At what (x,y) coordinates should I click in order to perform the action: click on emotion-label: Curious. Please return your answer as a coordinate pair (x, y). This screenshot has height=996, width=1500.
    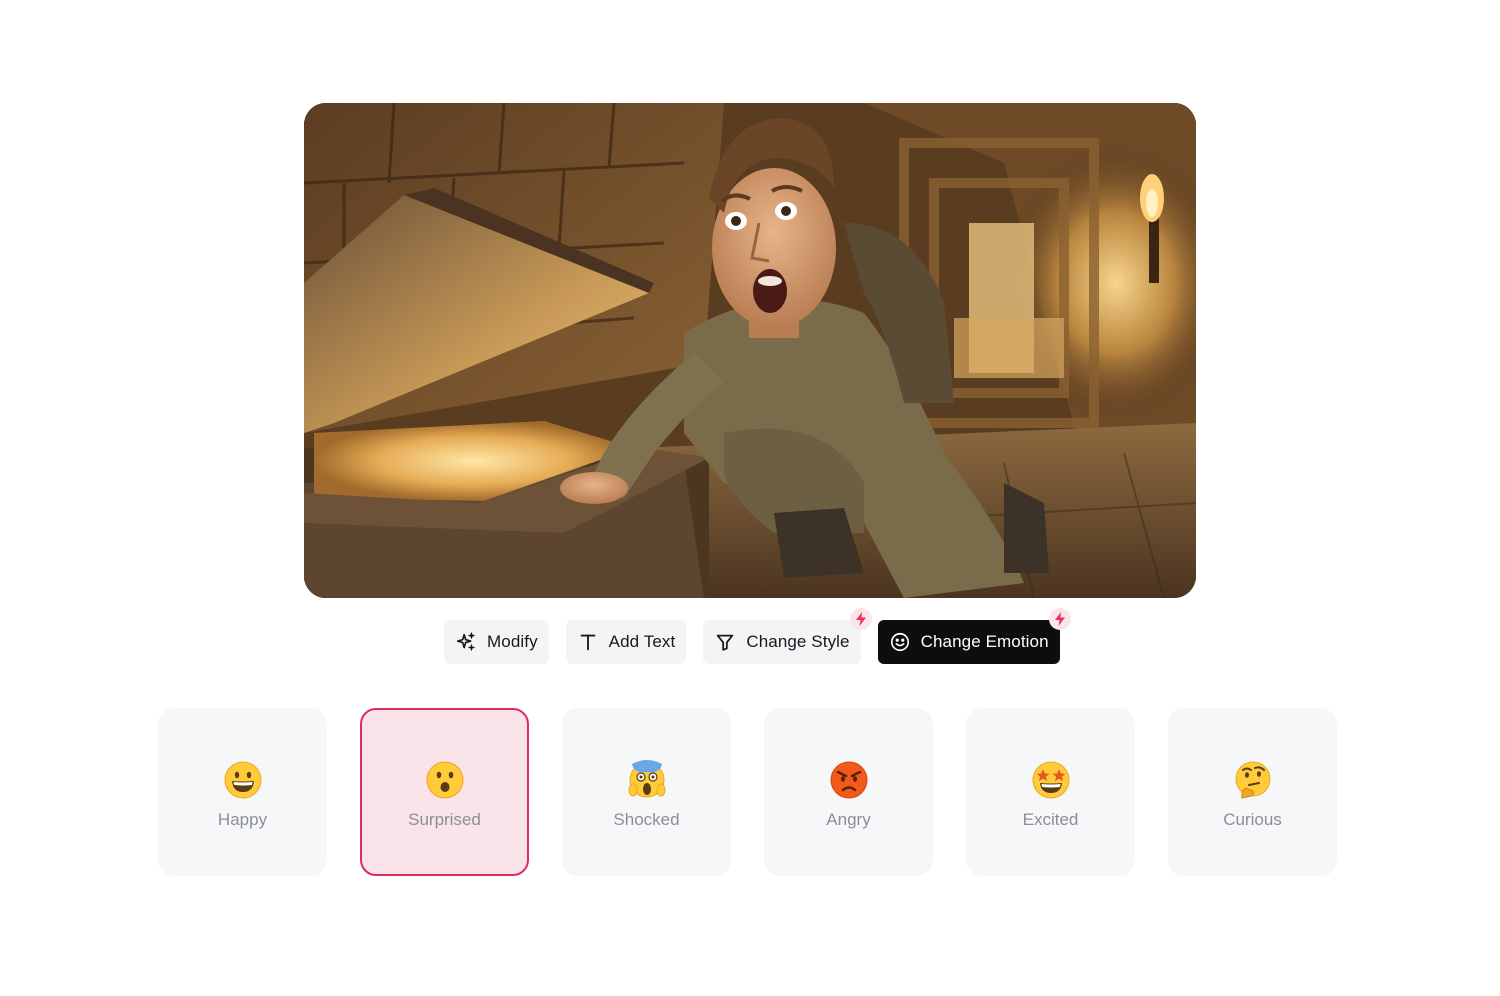
    Looking at the image, I should click on (1252, 819).